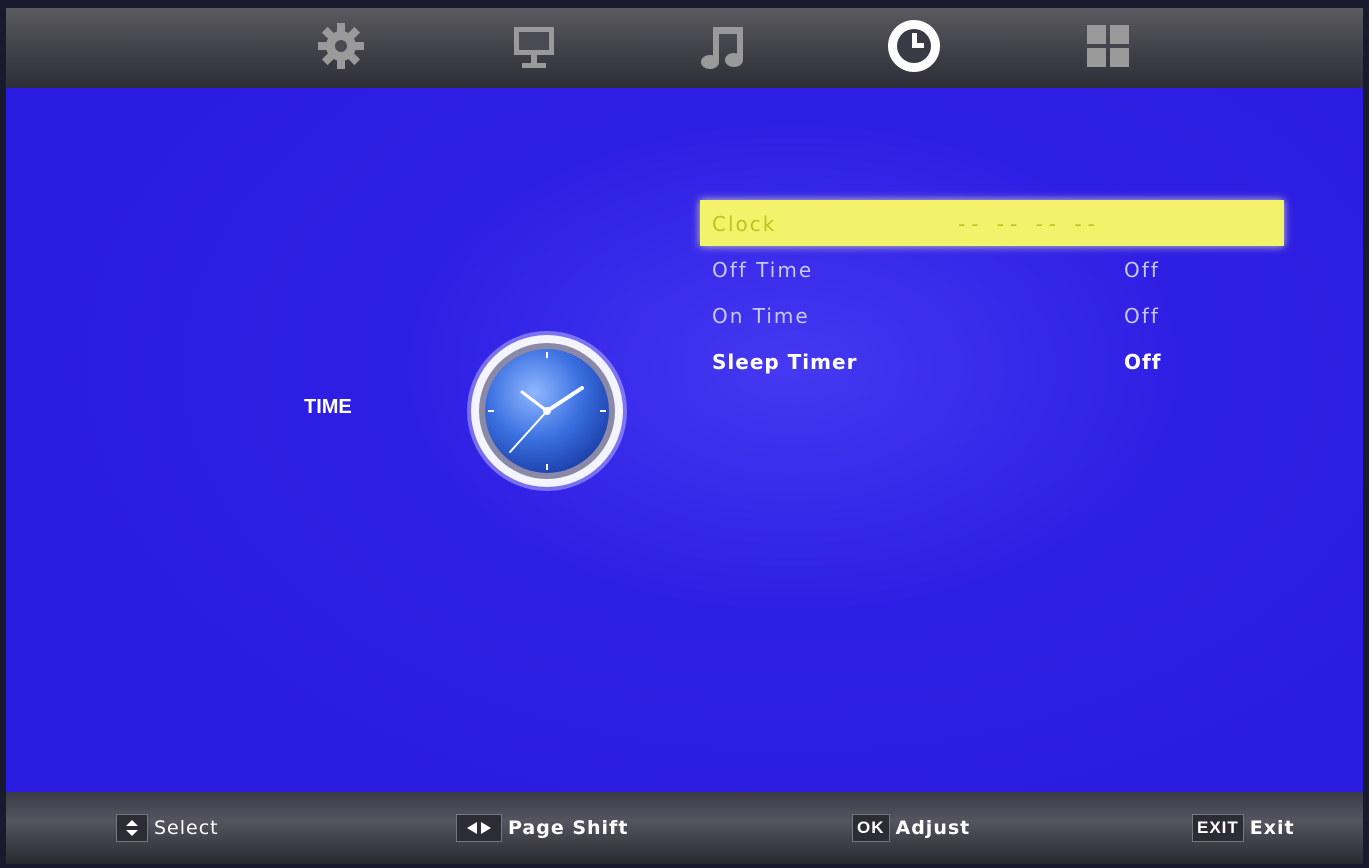  Describe the element at coordinates (684, 828) in the screenshot. I see `footer-hint-bar: Select Page Shift OK Adjust EXIT Exit` at that location.